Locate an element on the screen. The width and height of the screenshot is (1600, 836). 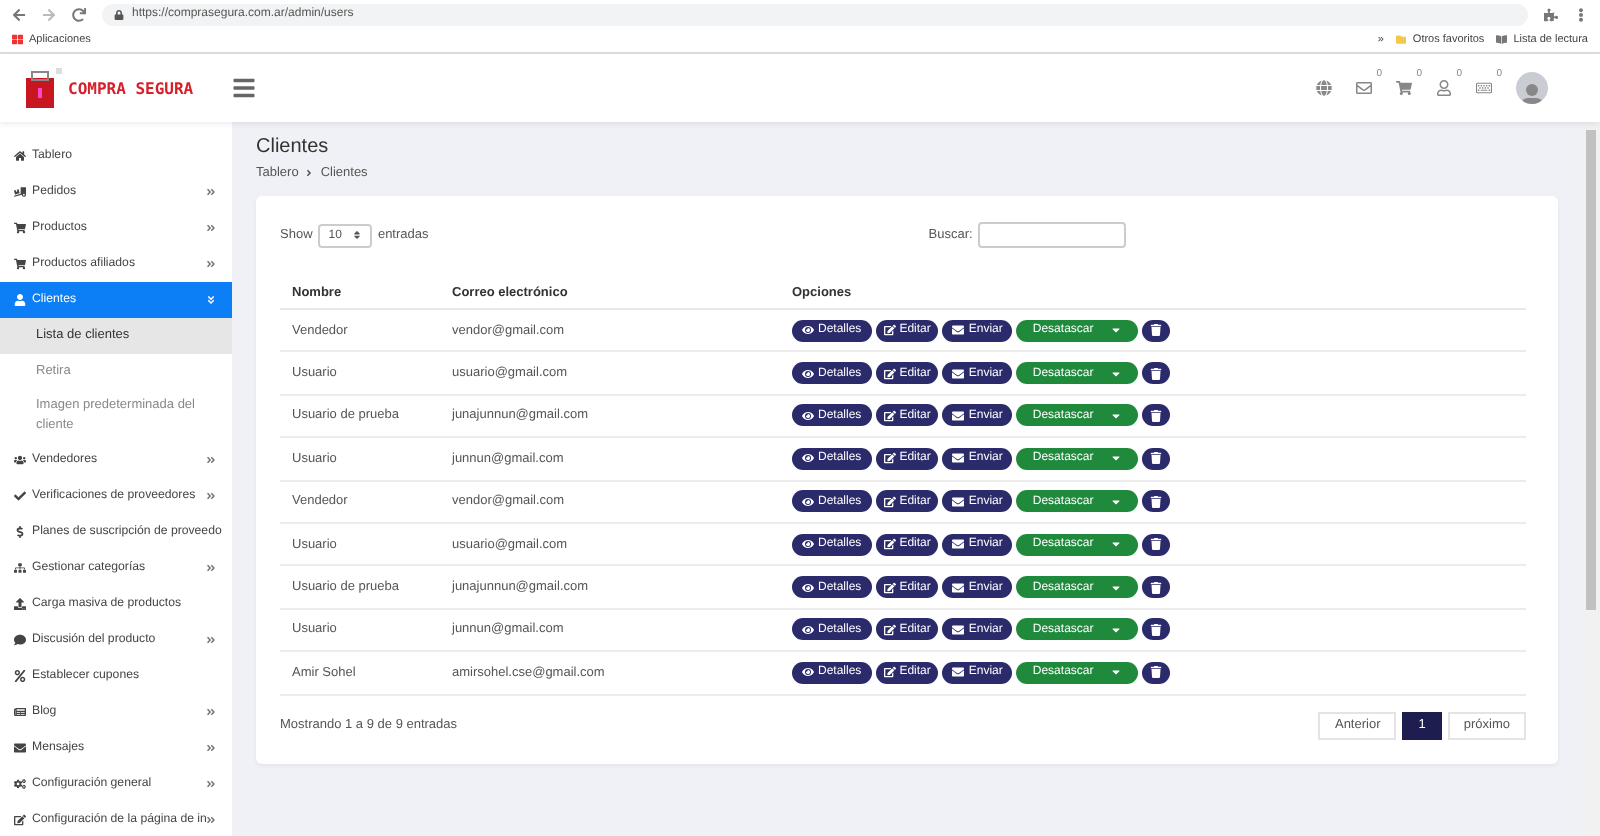
extension-icon is located at coordinates (1551, 14).